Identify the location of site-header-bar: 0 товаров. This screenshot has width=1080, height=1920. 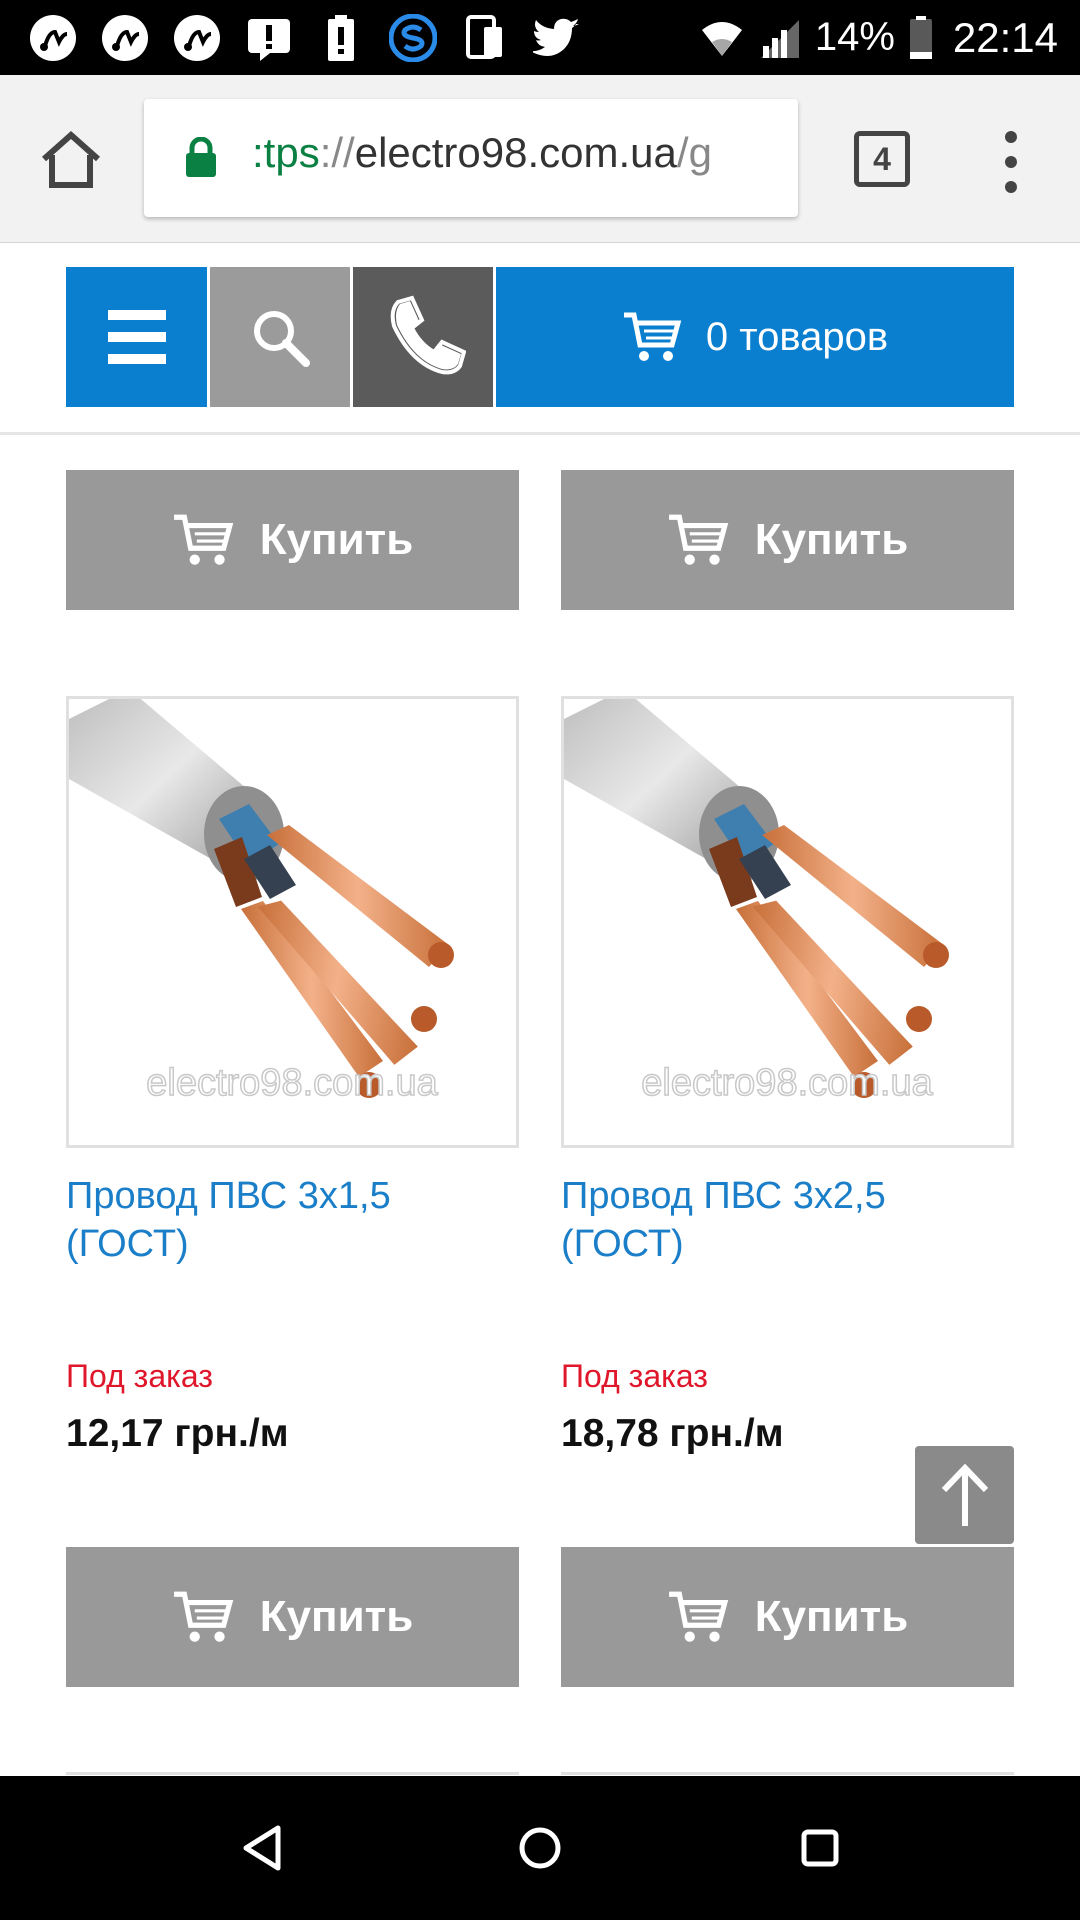
(540, 337).